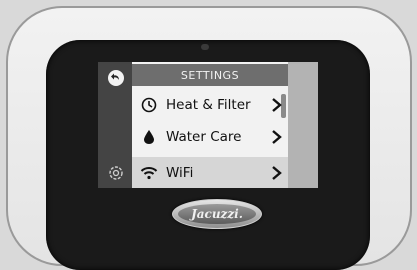 The width and height of the screenshot is (417, 270). I want to click on right-column, so click(303, 125).